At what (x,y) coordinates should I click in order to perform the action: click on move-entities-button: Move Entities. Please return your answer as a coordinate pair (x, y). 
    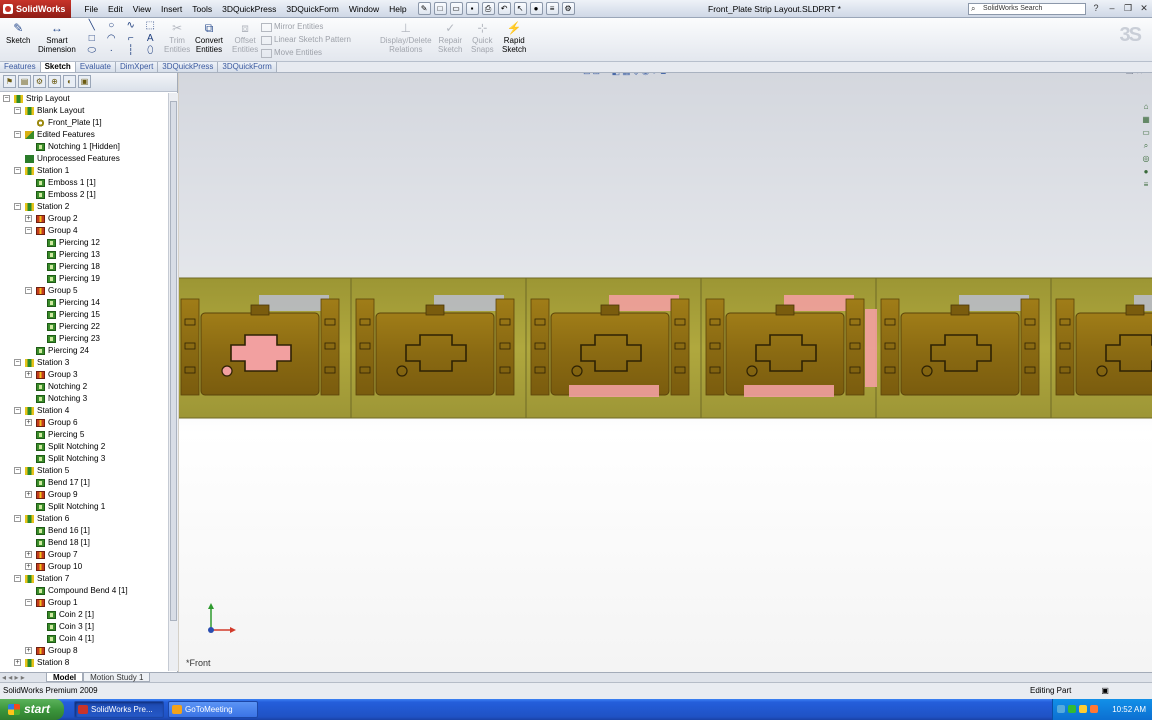
    Looking at the image, I should click on (305, 52).